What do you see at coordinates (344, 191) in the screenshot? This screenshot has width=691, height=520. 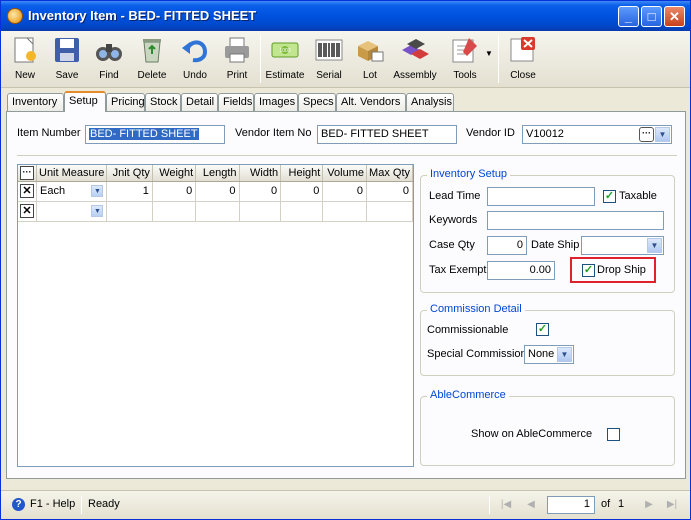 I see `volume-cell: 0` at bounding box center [344, 191].